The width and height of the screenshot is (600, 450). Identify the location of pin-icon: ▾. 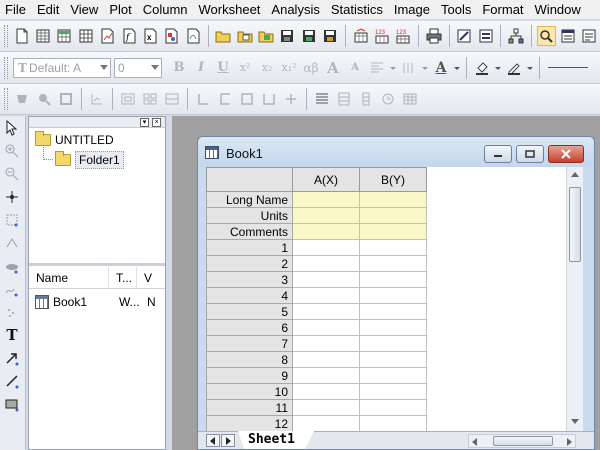
(144, 122).